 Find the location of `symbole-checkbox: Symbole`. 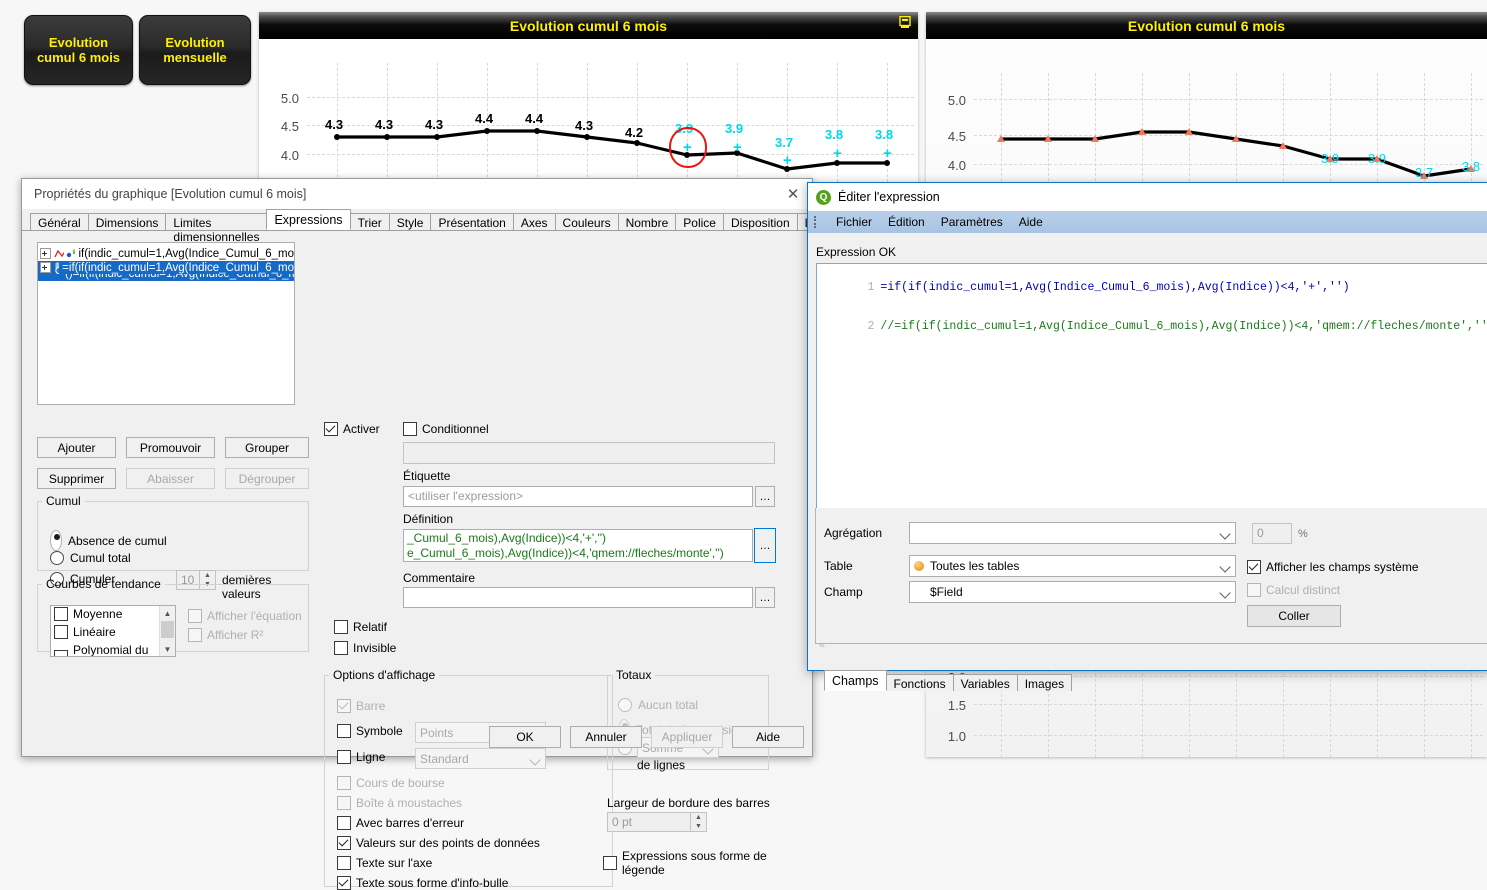

symbole-checkbox: Symbole is located at coordinates (370, 731).